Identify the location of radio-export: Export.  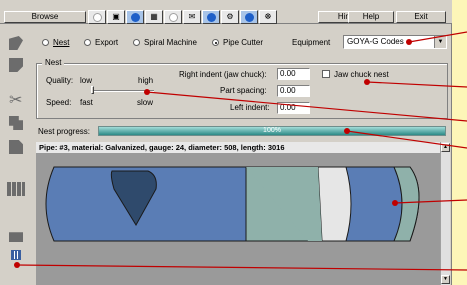
(101, 42).